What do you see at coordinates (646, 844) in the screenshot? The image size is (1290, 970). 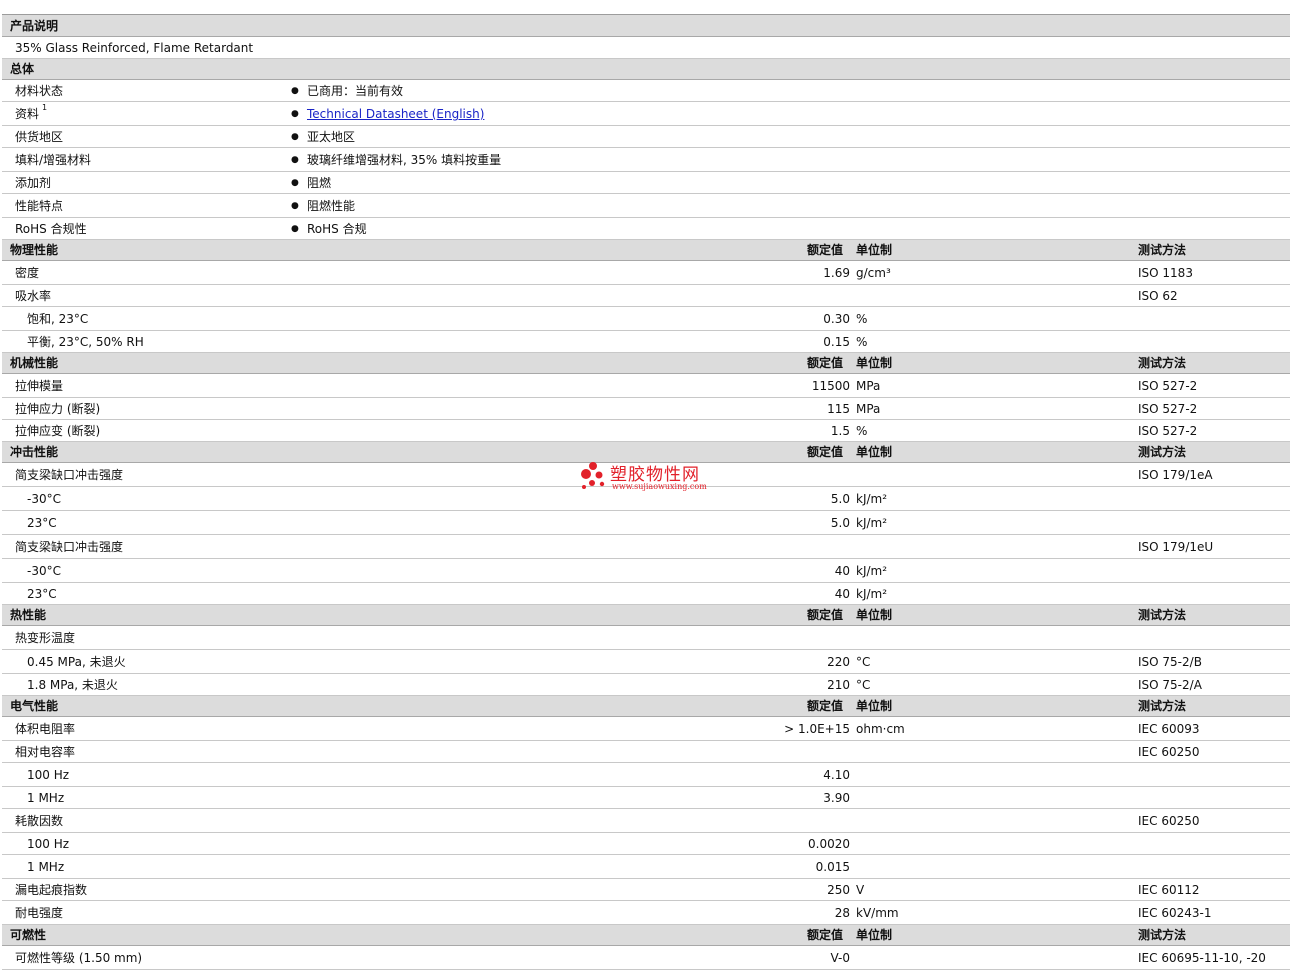 I see `property-row: 100 Hz 0.0020` at bounding box center [646, 844].